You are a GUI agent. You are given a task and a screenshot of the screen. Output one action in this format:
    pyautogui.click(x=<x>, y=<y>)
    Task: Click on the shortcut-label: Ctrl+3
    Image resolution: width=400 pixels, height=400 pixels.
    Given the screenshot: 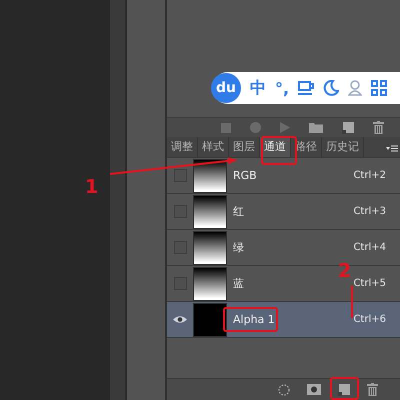 What is the action you would take?
    pyautogui.click(x=369, y=211)
    